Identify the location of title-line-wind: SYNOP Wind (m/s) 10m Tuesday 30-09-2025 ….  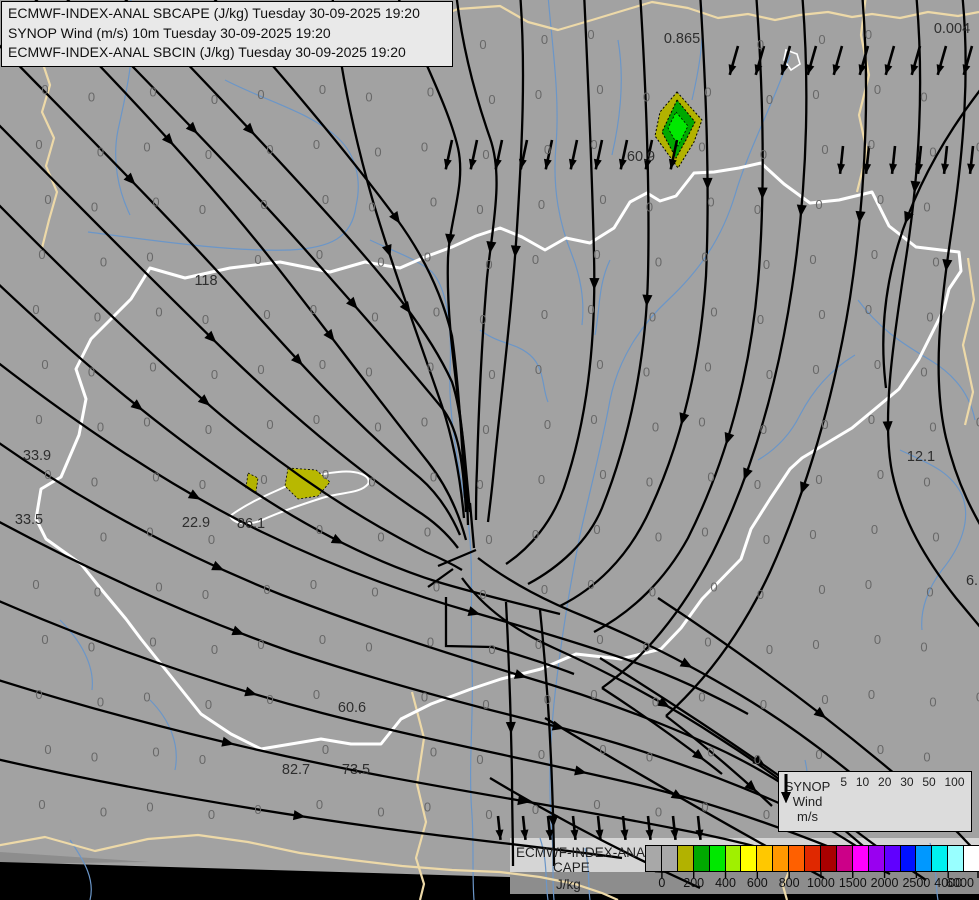
(169, 32).